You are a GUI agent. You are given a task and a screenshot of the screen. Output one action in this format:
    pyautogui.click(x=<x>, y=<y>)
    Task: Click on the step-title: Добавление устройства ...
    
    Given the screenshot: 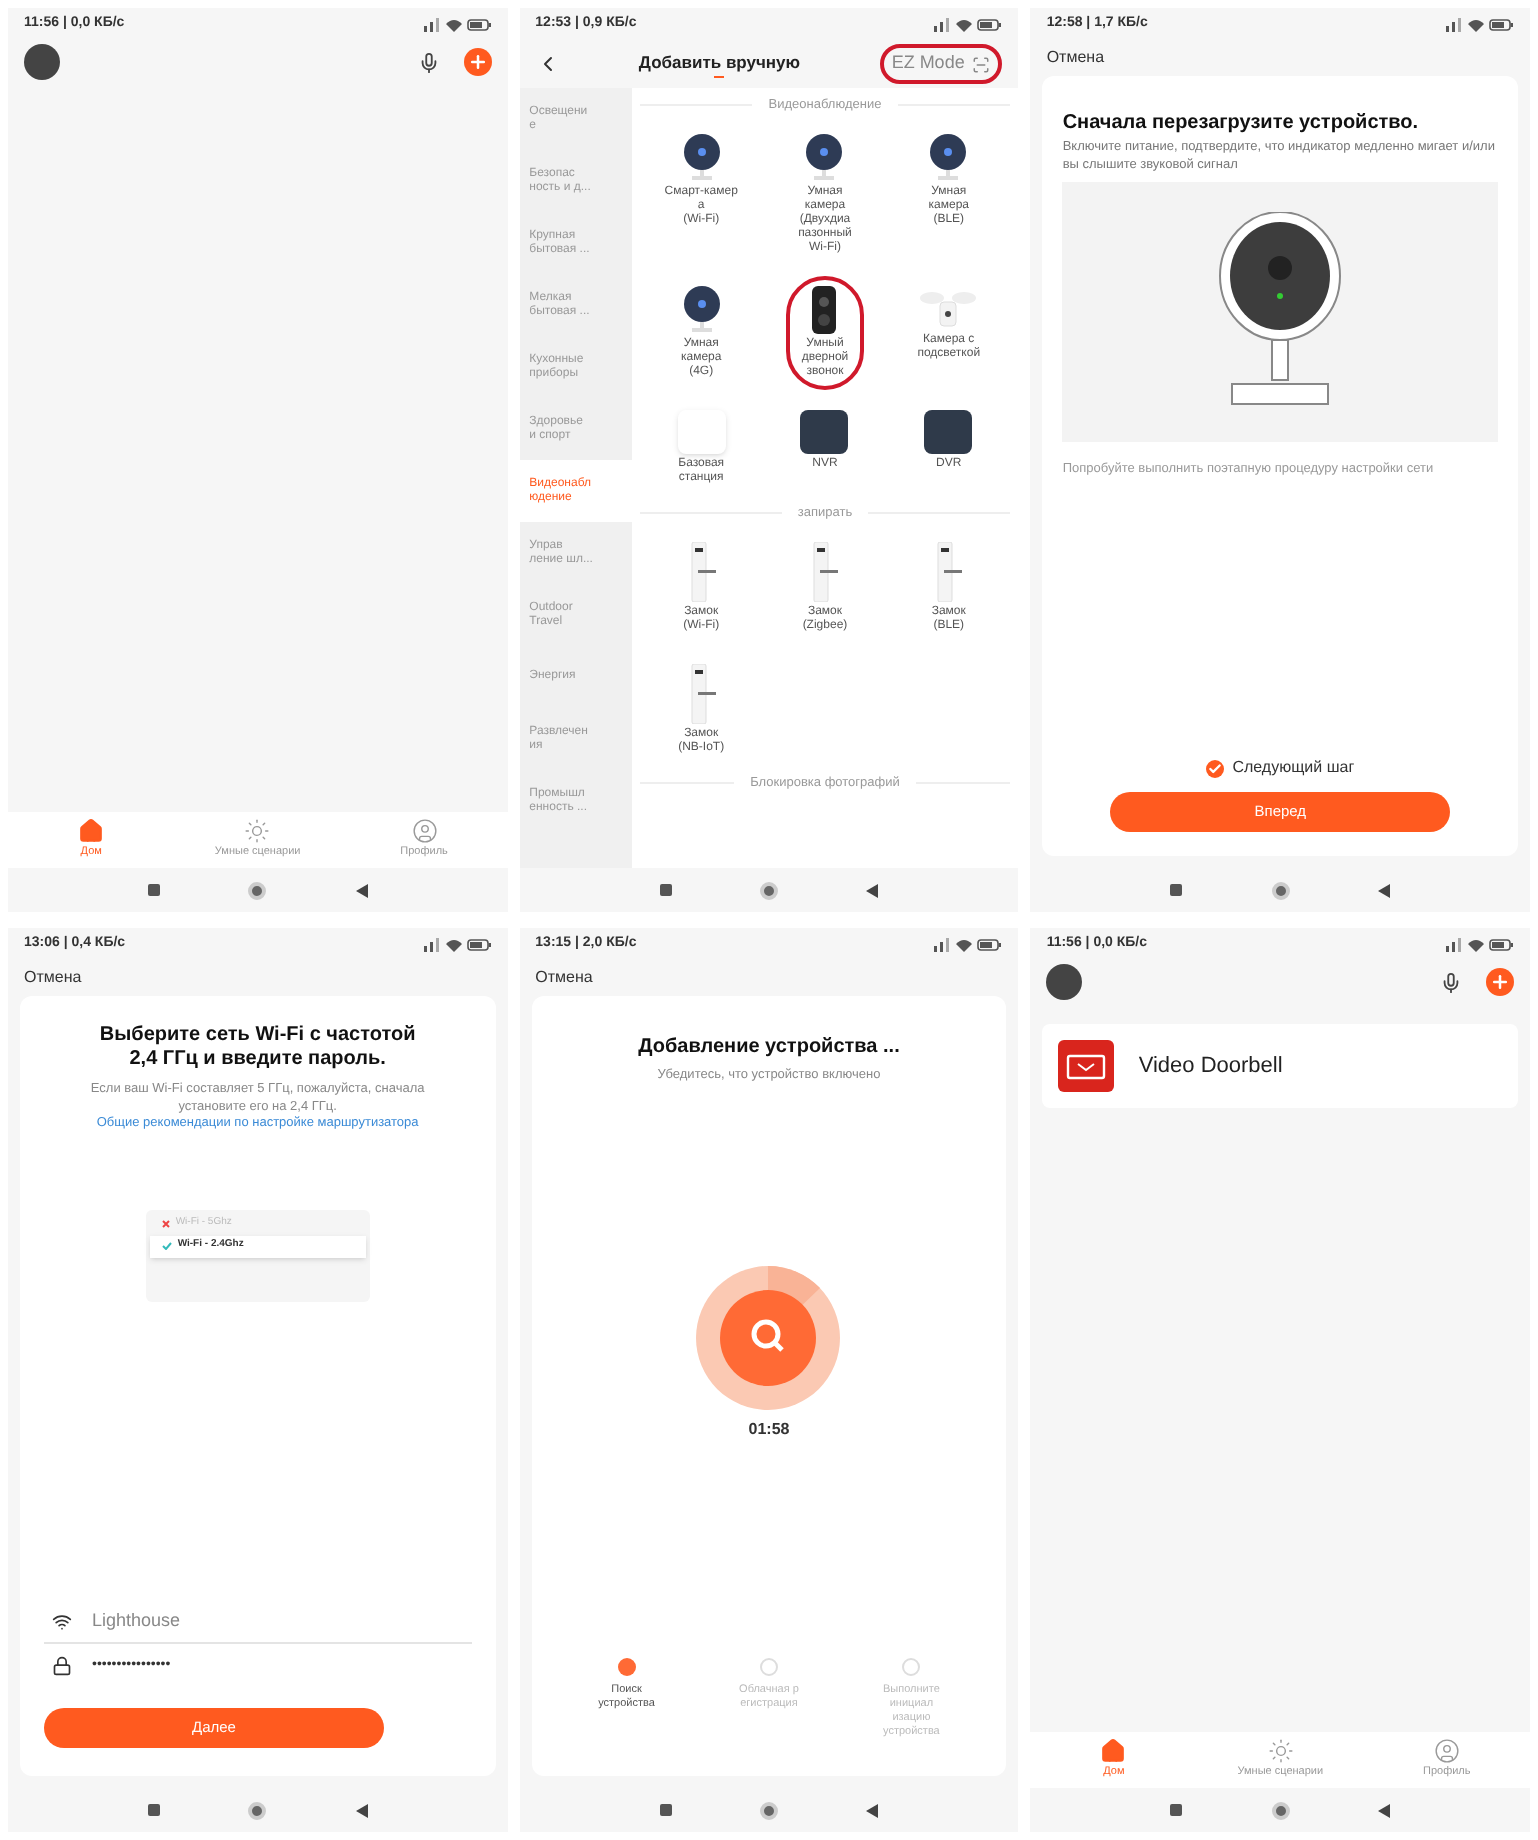 What is the action you would take?
    pyautogui.click(x=769, y=1048)
    